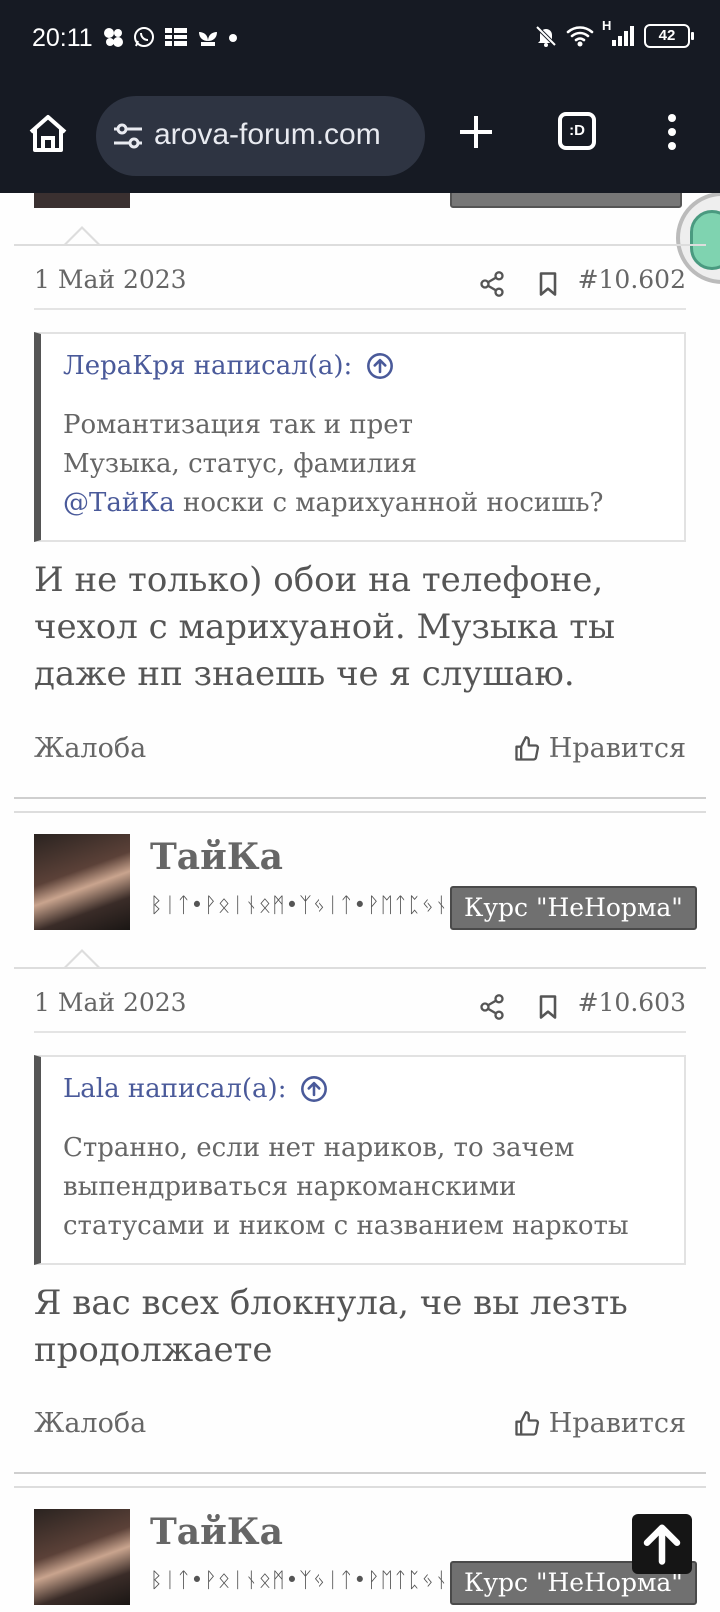 Image resolution: width=720 pixels, height=1612 pixels. Describe the element at coordinates (632, 279) in the screenshot. I see `post-number: #10.602` at that location.